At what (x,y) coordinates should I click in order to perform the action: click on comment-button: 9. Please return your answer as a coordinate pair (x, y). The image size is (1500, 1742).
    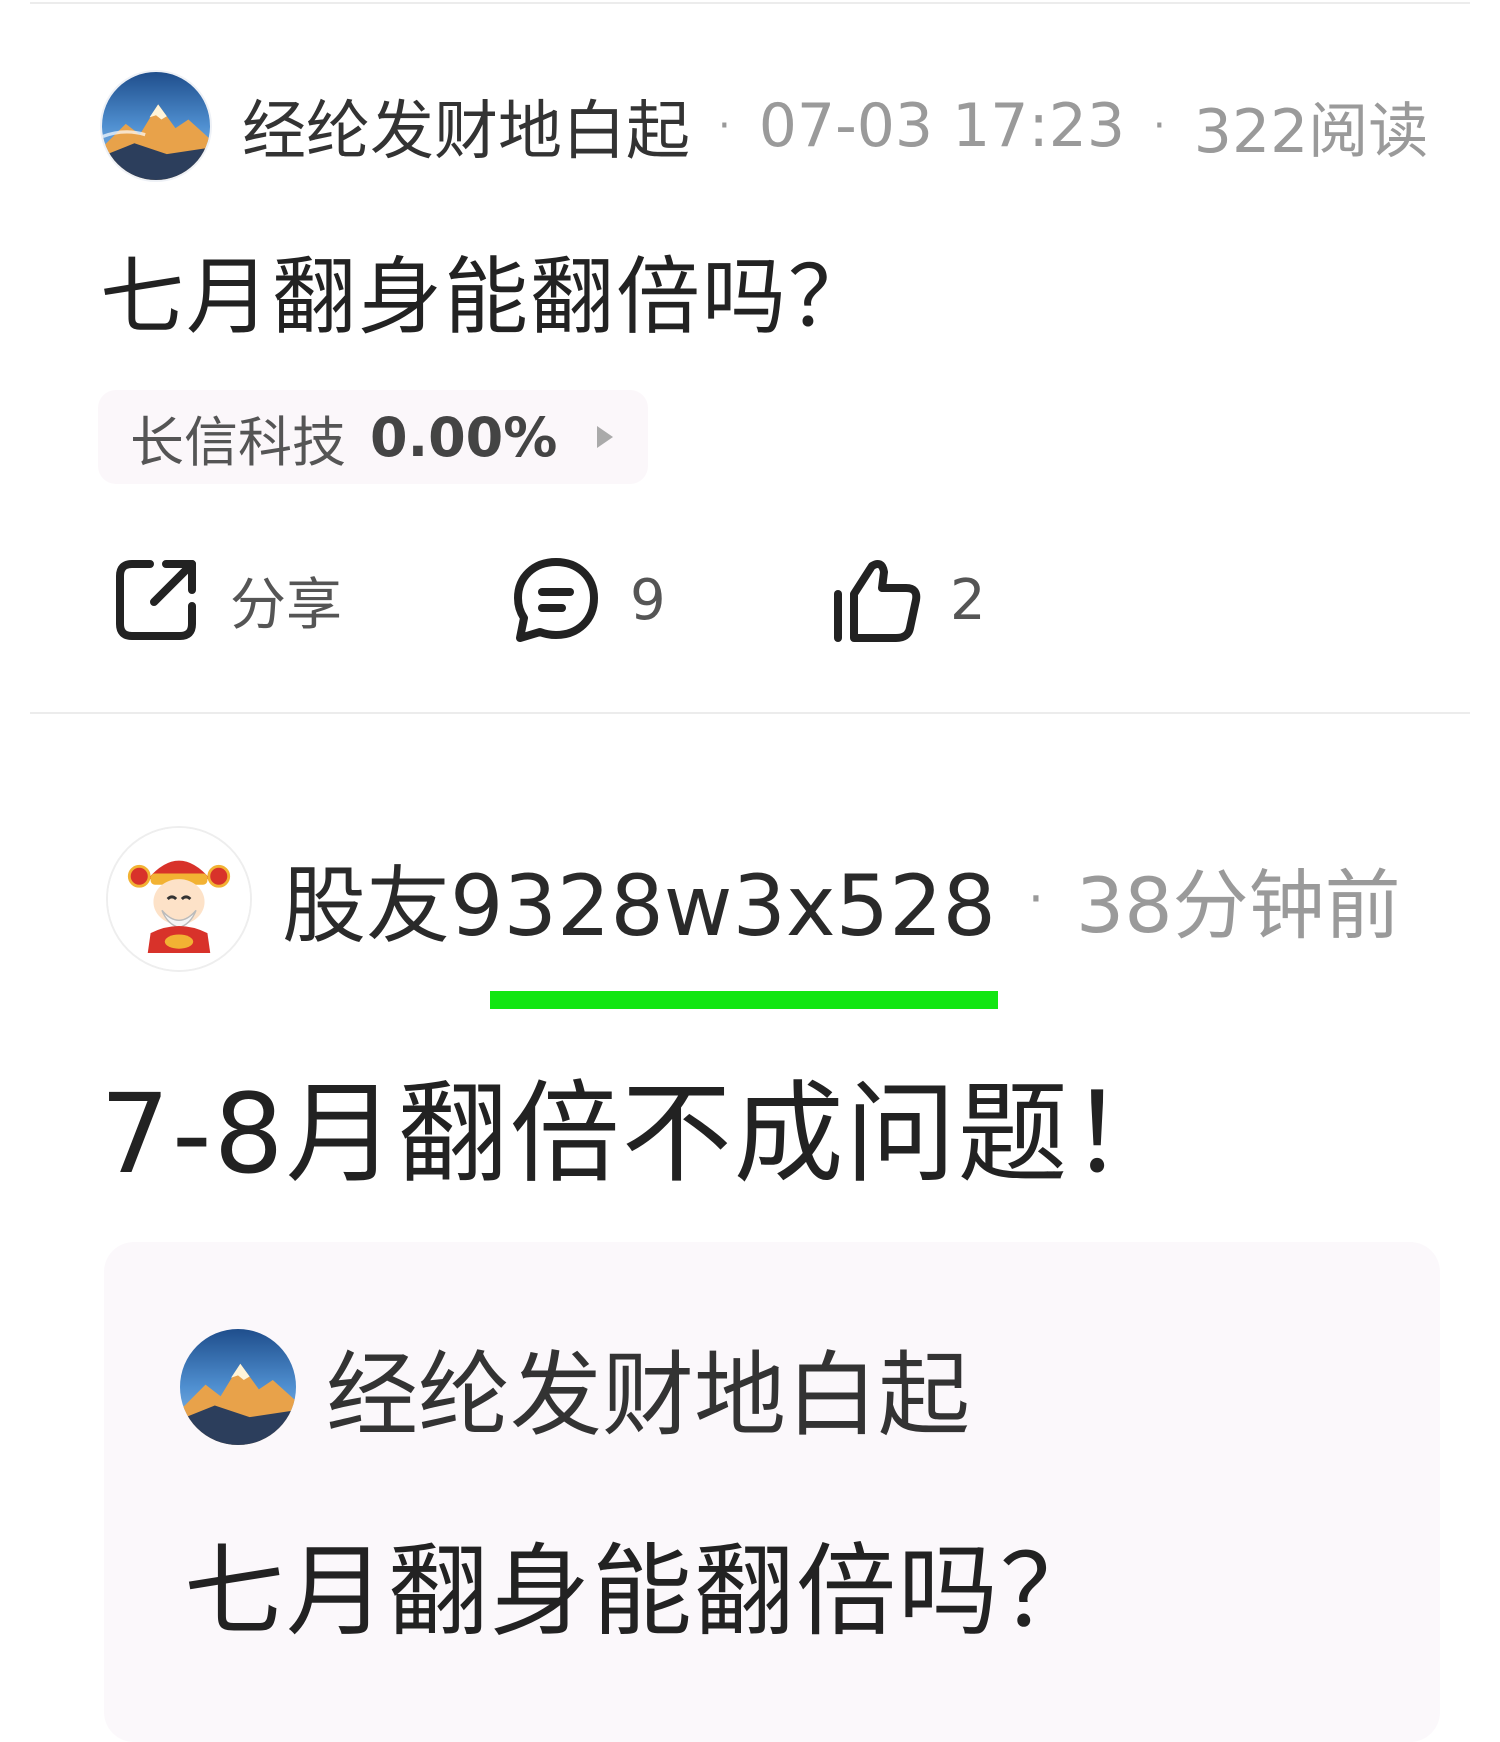
    Looking at the image, I should click on (588, 600).